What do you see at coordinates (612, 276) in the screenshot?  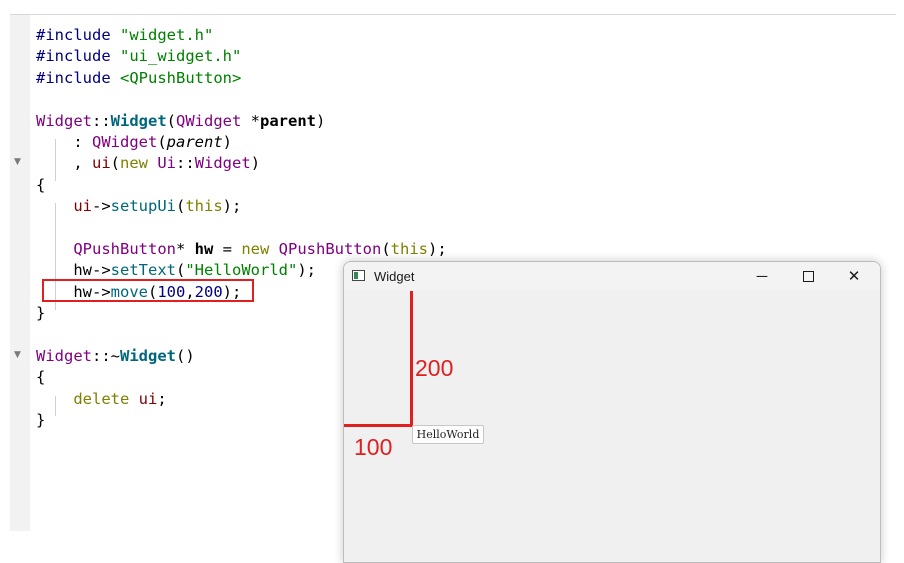 I see `window-titlebar: Widget ─ ✕` at bounding box center [612, 276].